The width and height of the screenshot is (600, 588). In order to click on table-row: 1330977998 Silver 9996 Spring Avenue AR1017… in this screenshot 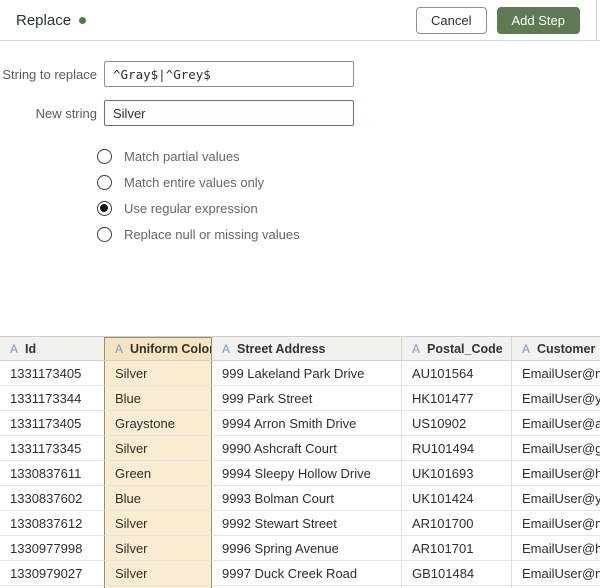, I will do `click(300, 548)`.